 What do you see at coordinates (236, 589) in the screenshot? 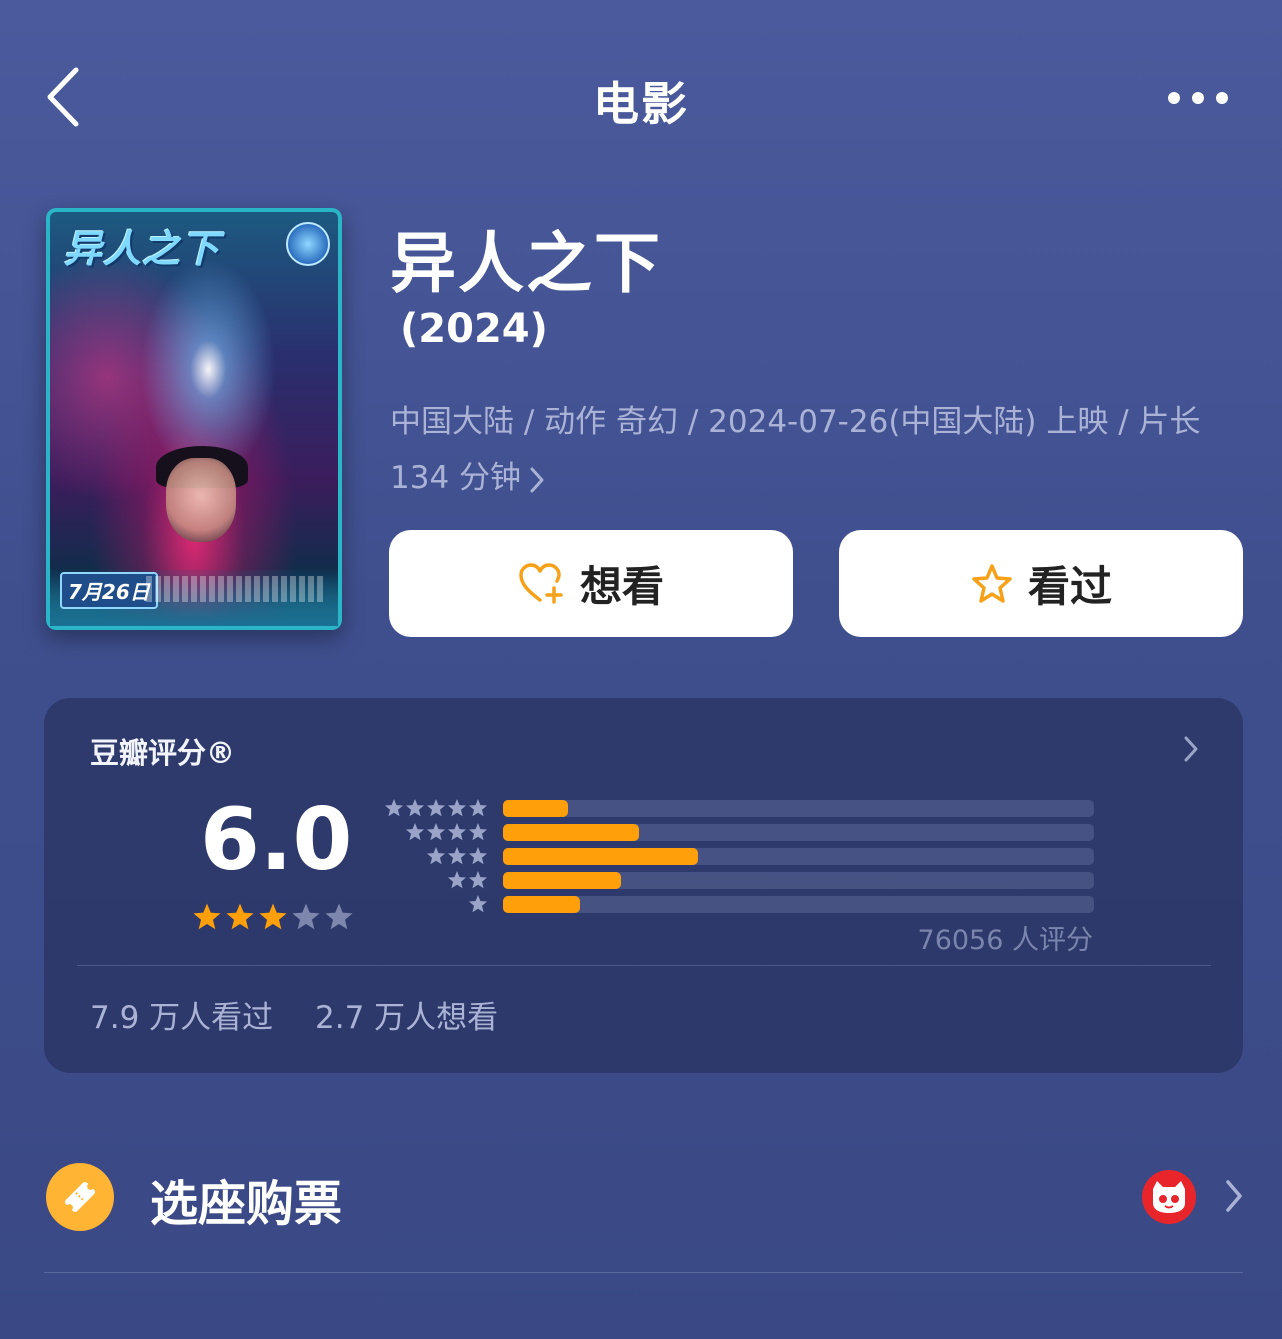
I see `poster-credits` at bounding box center [236, 589].